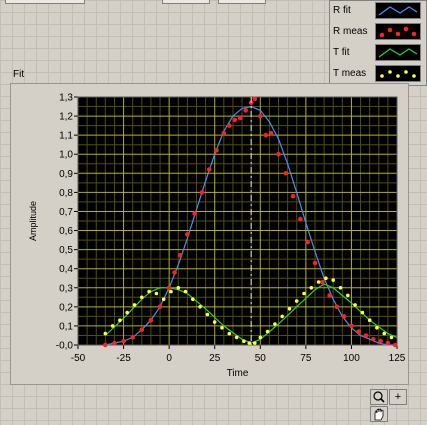 This screenshot has height=425, width=427. I want to click on legend-item-r-meas: R meas, so click(378, 32).